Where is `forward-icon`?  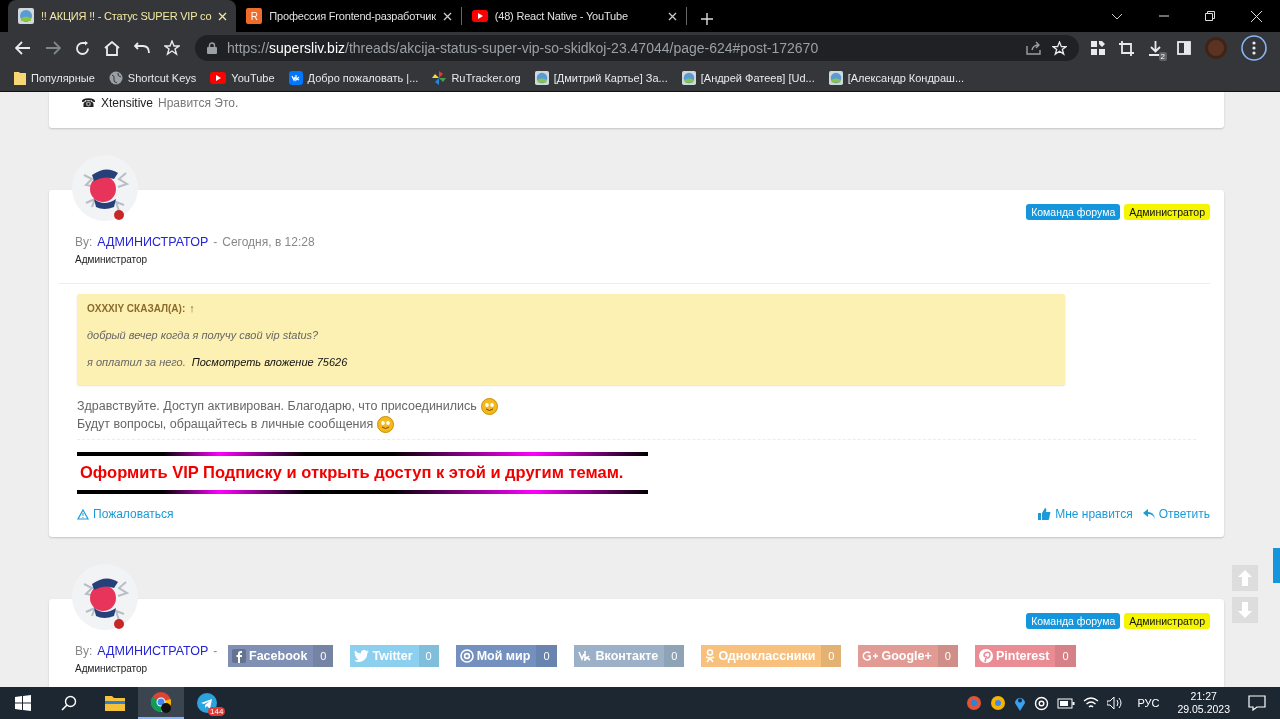 forward-icon is located at coordinates (53, 48).